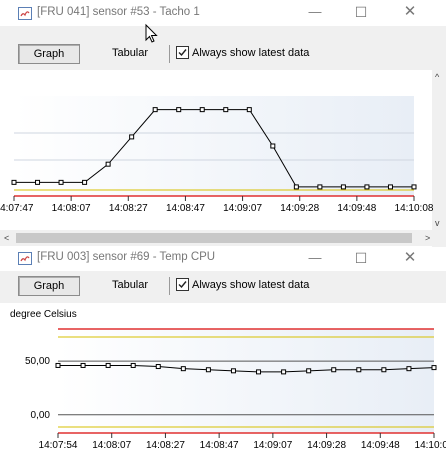  What do you see at coordinates (41, 415) in the screenshot?
I see `y-tick-label: 0,00` at bounding box center [41, 415].